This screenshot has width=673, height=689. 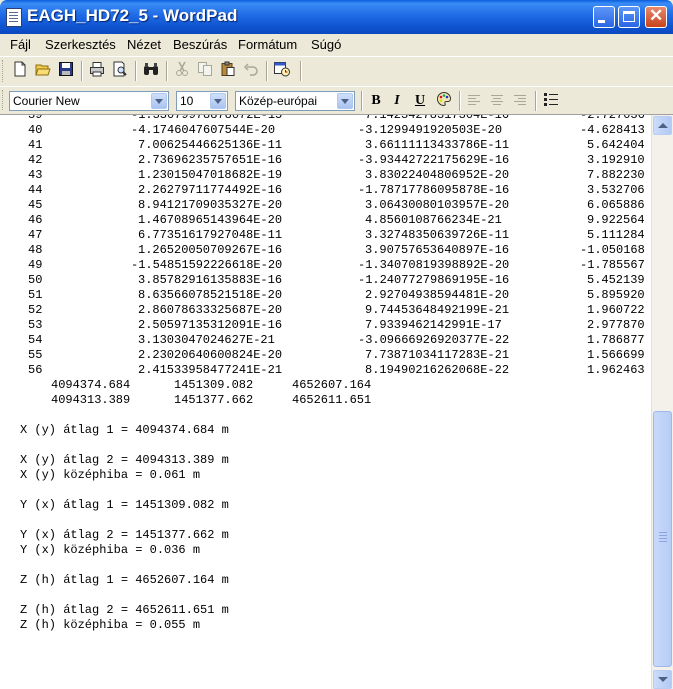 I want to click on row-value-x: 1.26520050709267E-16, so click(x=210, y=250).